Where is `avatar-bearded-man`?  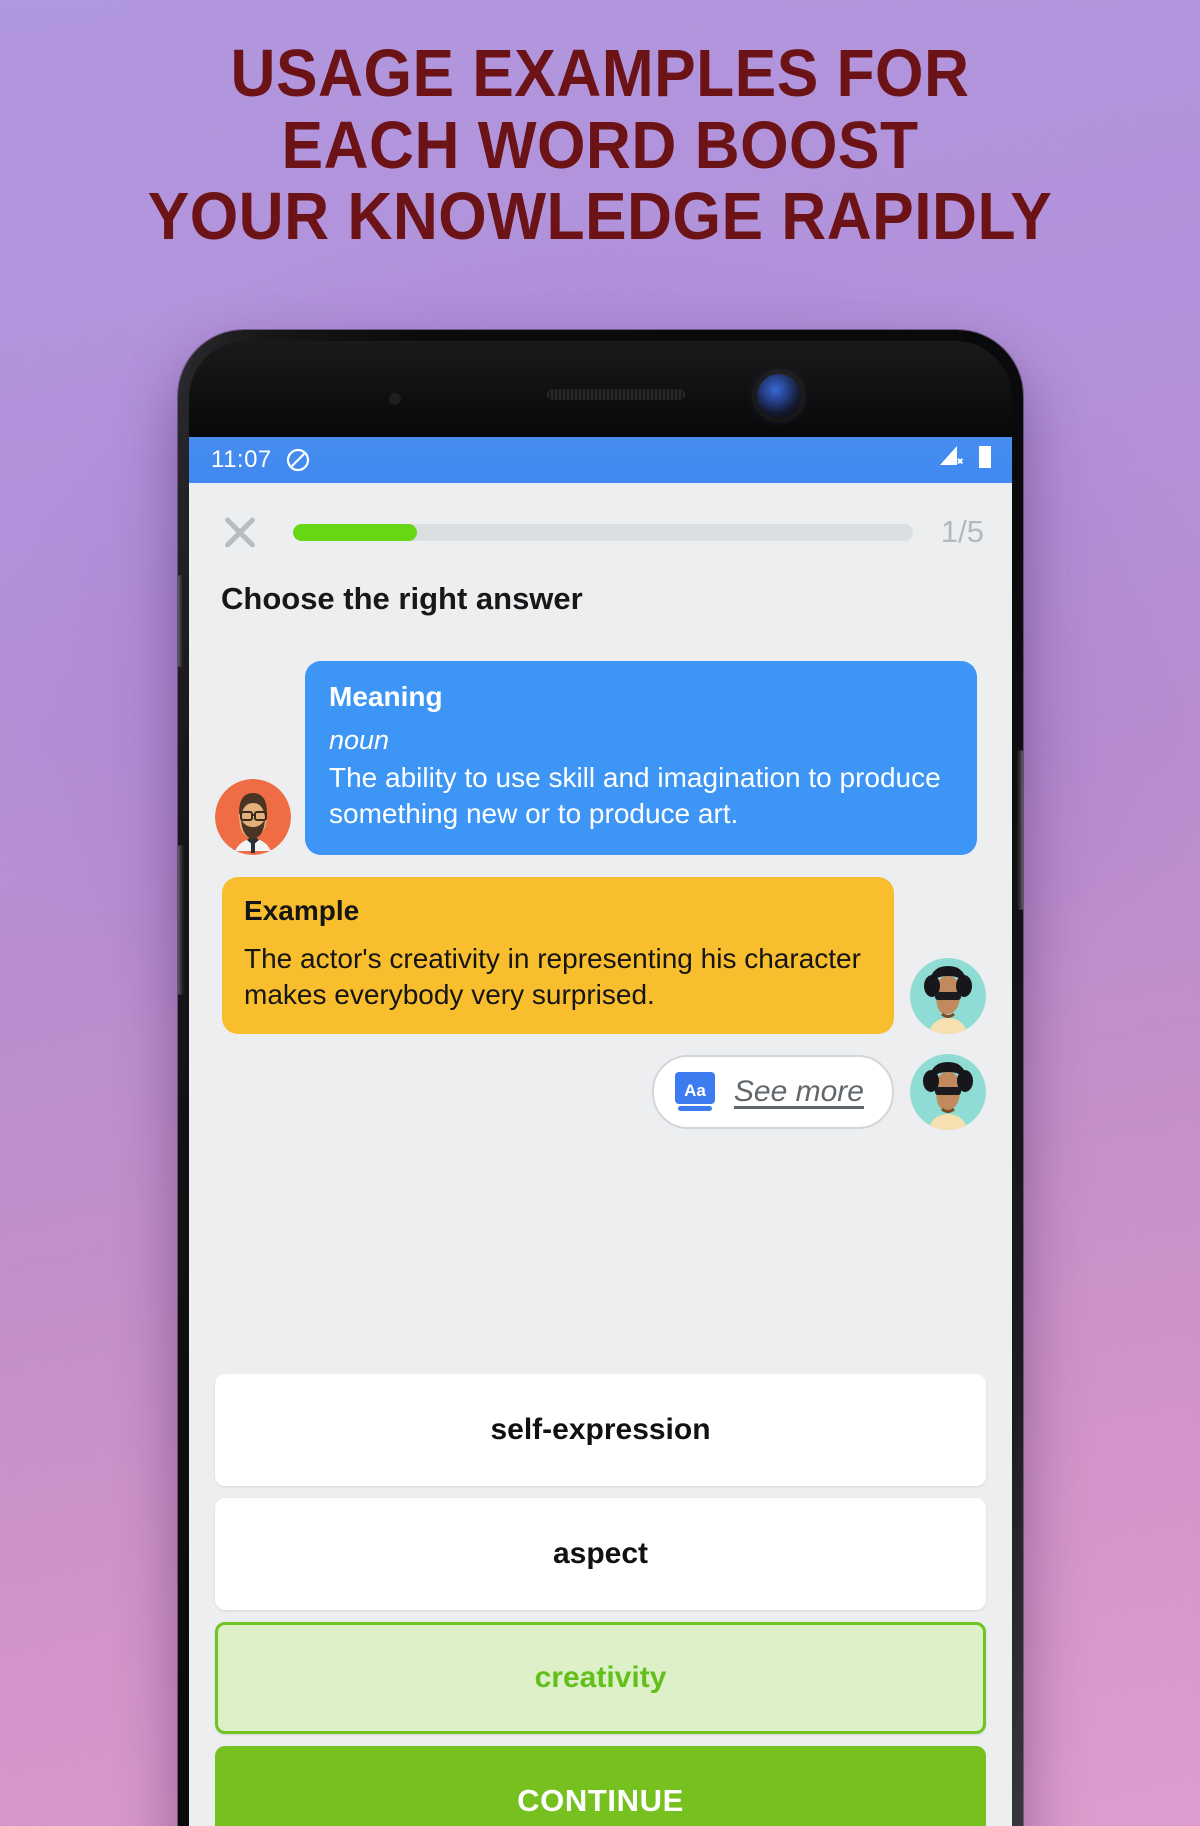 avatar-bearded-man is located at coordinates (253, 817).